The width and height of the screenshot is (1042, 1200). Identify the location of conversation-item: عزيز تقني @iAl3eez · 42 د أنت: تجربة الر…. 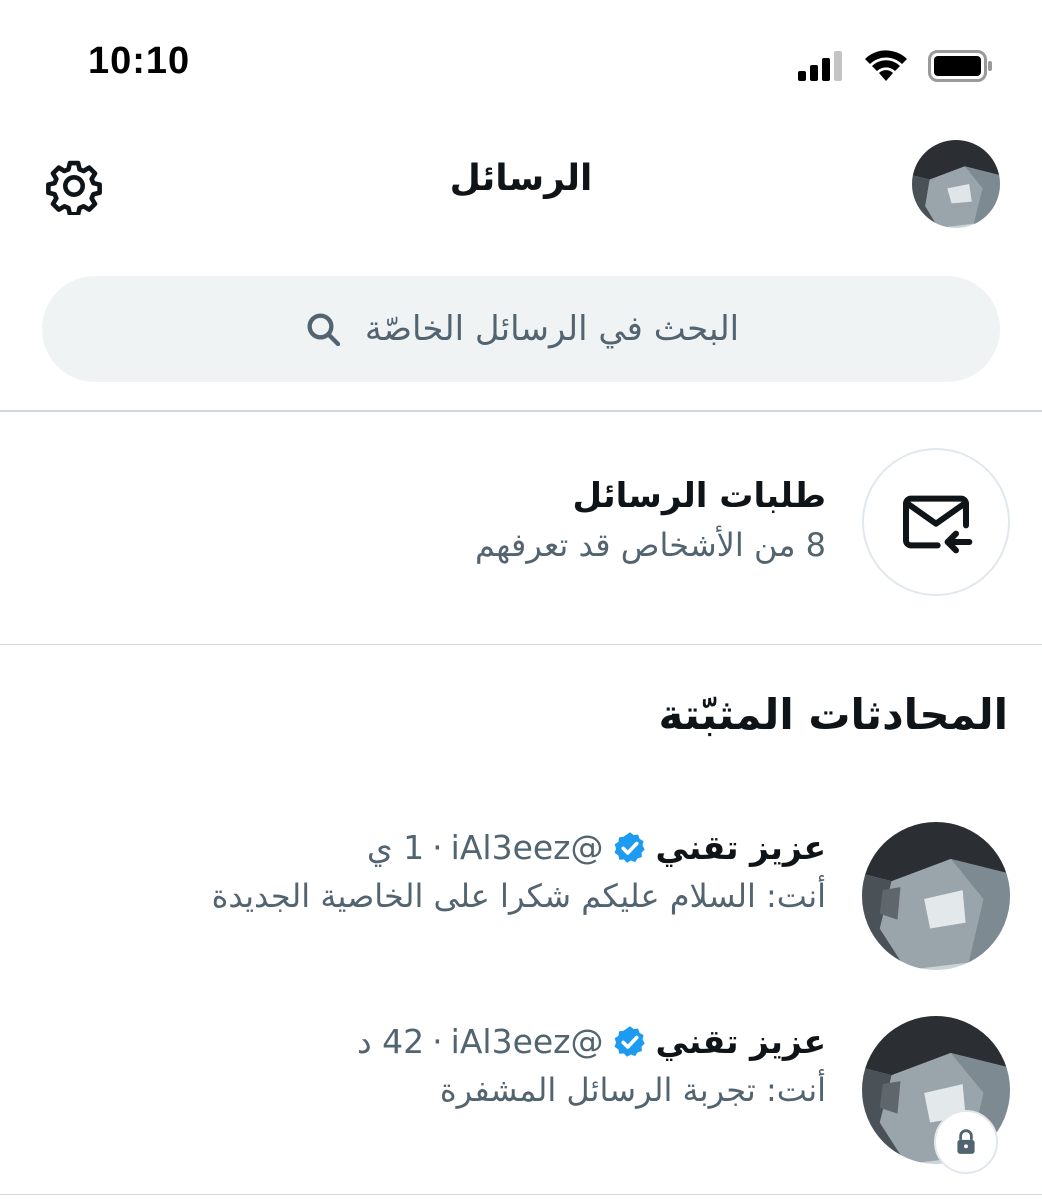
(521, 1088).